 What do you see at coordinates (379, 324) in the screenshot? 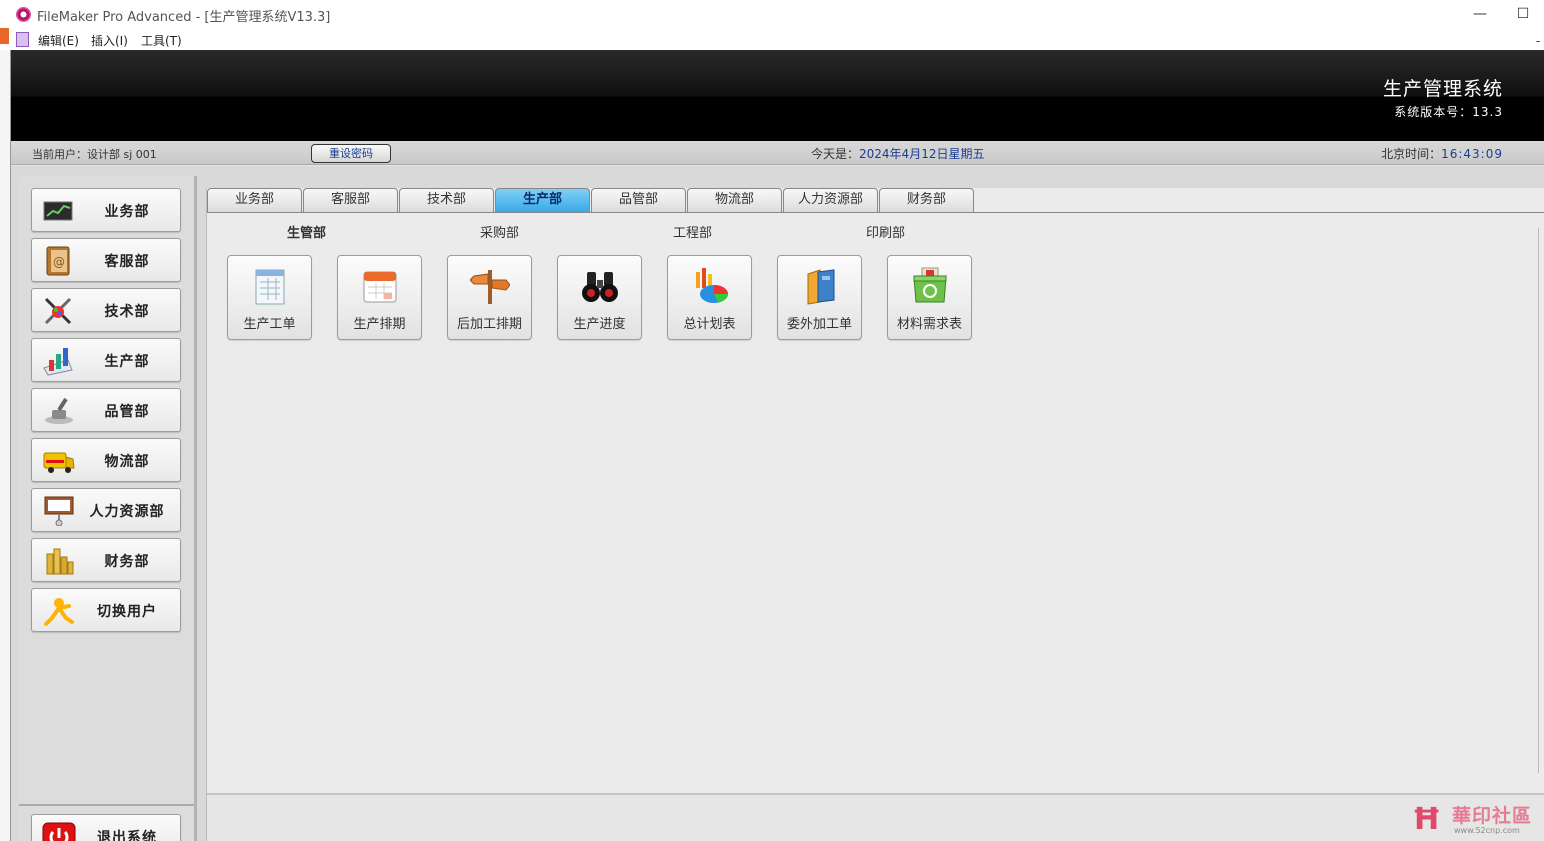
I see `production-schedule-label: 生产排期` at bounding box center [379, 324].